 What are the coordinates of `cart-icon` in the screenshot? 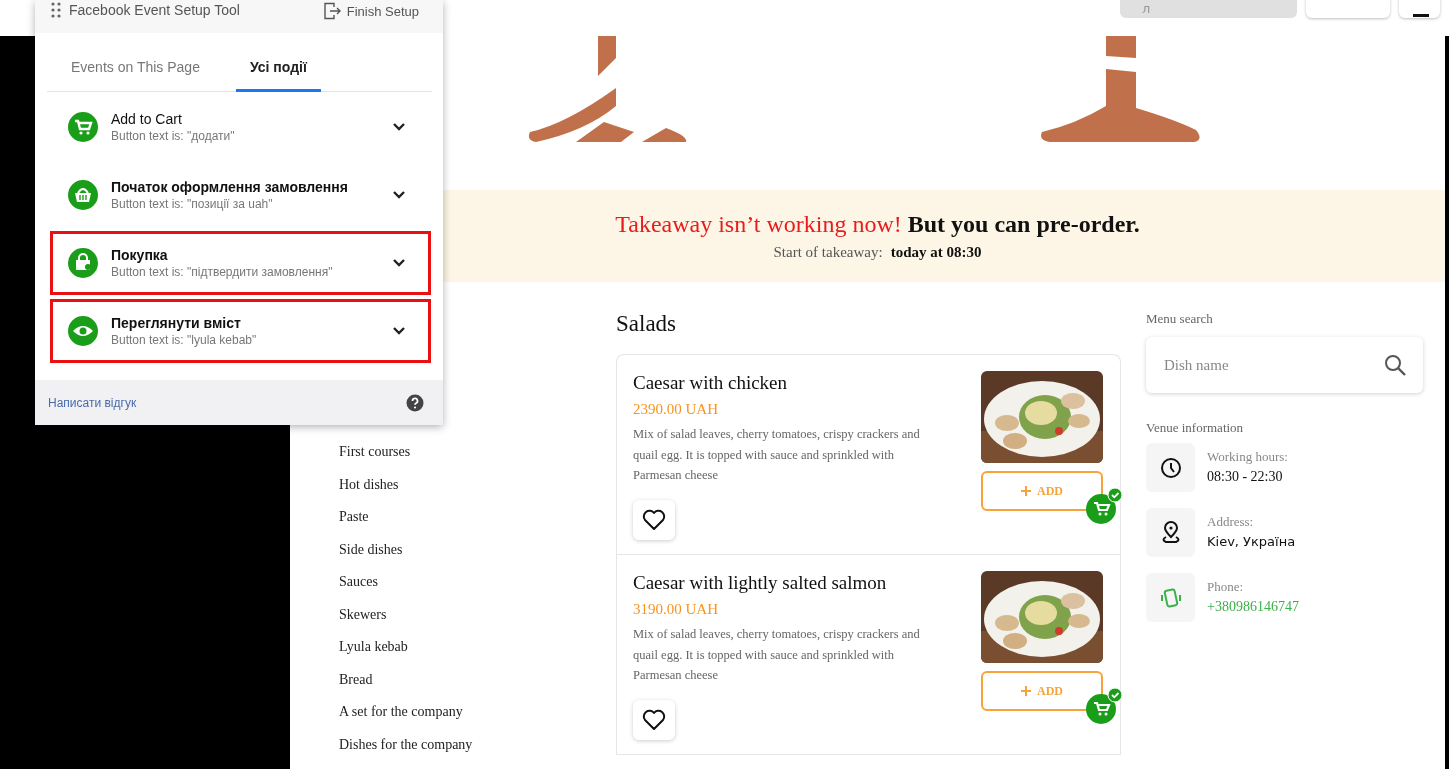 It's located at (83, 127).